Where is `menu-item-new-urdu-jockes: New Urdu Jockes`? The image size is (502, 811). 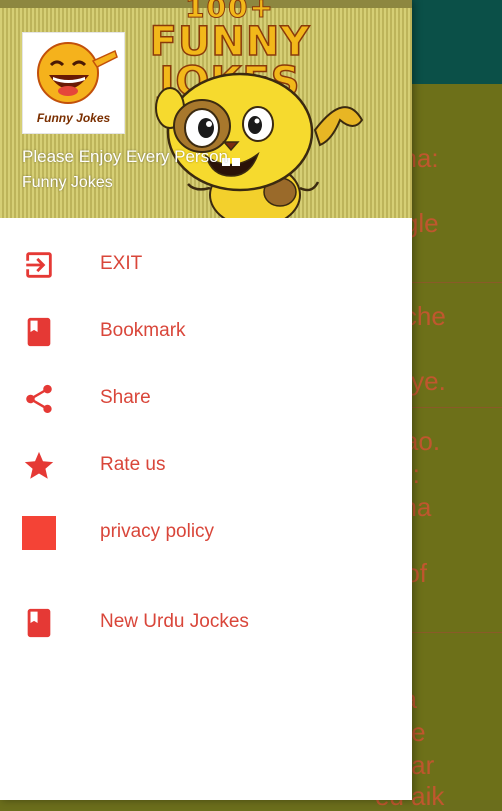 menu-item-new-urdu-jockes: New Urdu Jockes is located at coordinates (206, 623).